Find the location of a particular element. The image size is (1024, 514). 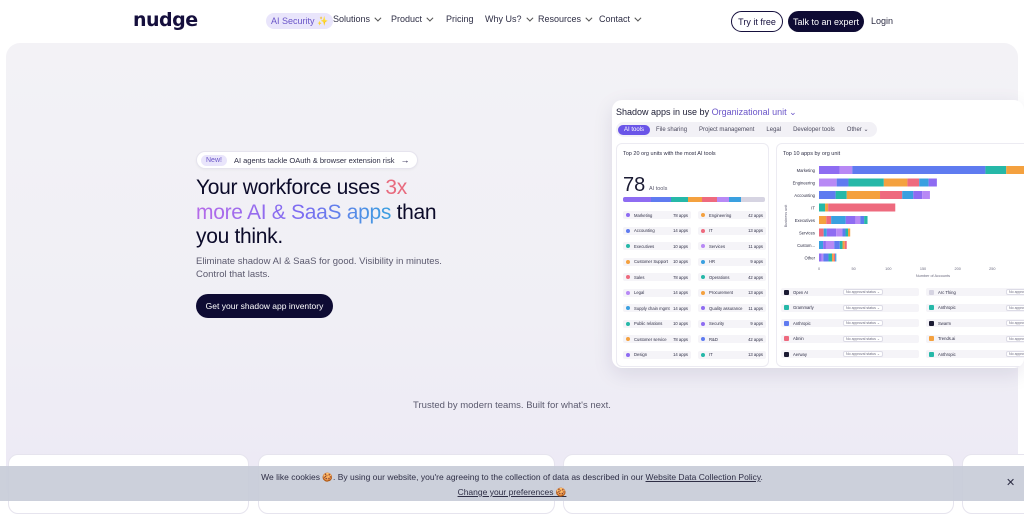

login-link: Login is located at coordinates (882, 21).